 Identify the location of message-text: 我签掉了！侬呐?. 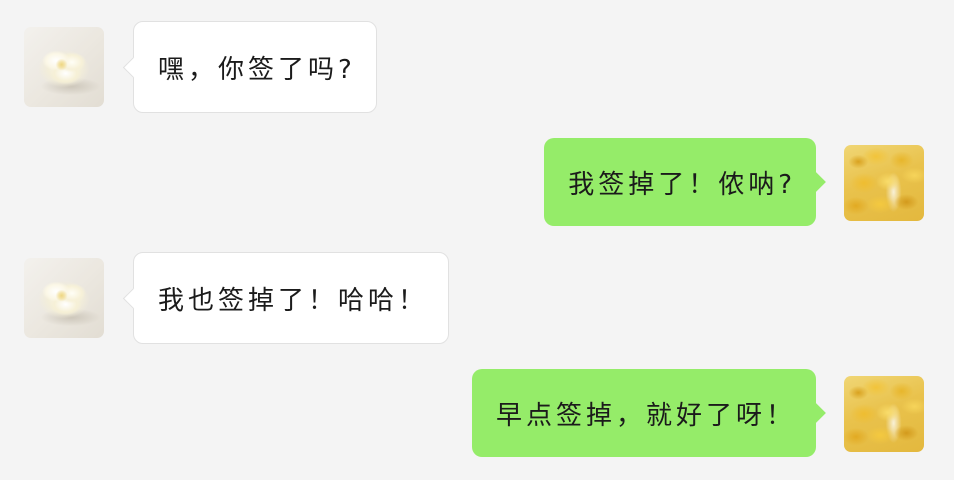
(682, 184).